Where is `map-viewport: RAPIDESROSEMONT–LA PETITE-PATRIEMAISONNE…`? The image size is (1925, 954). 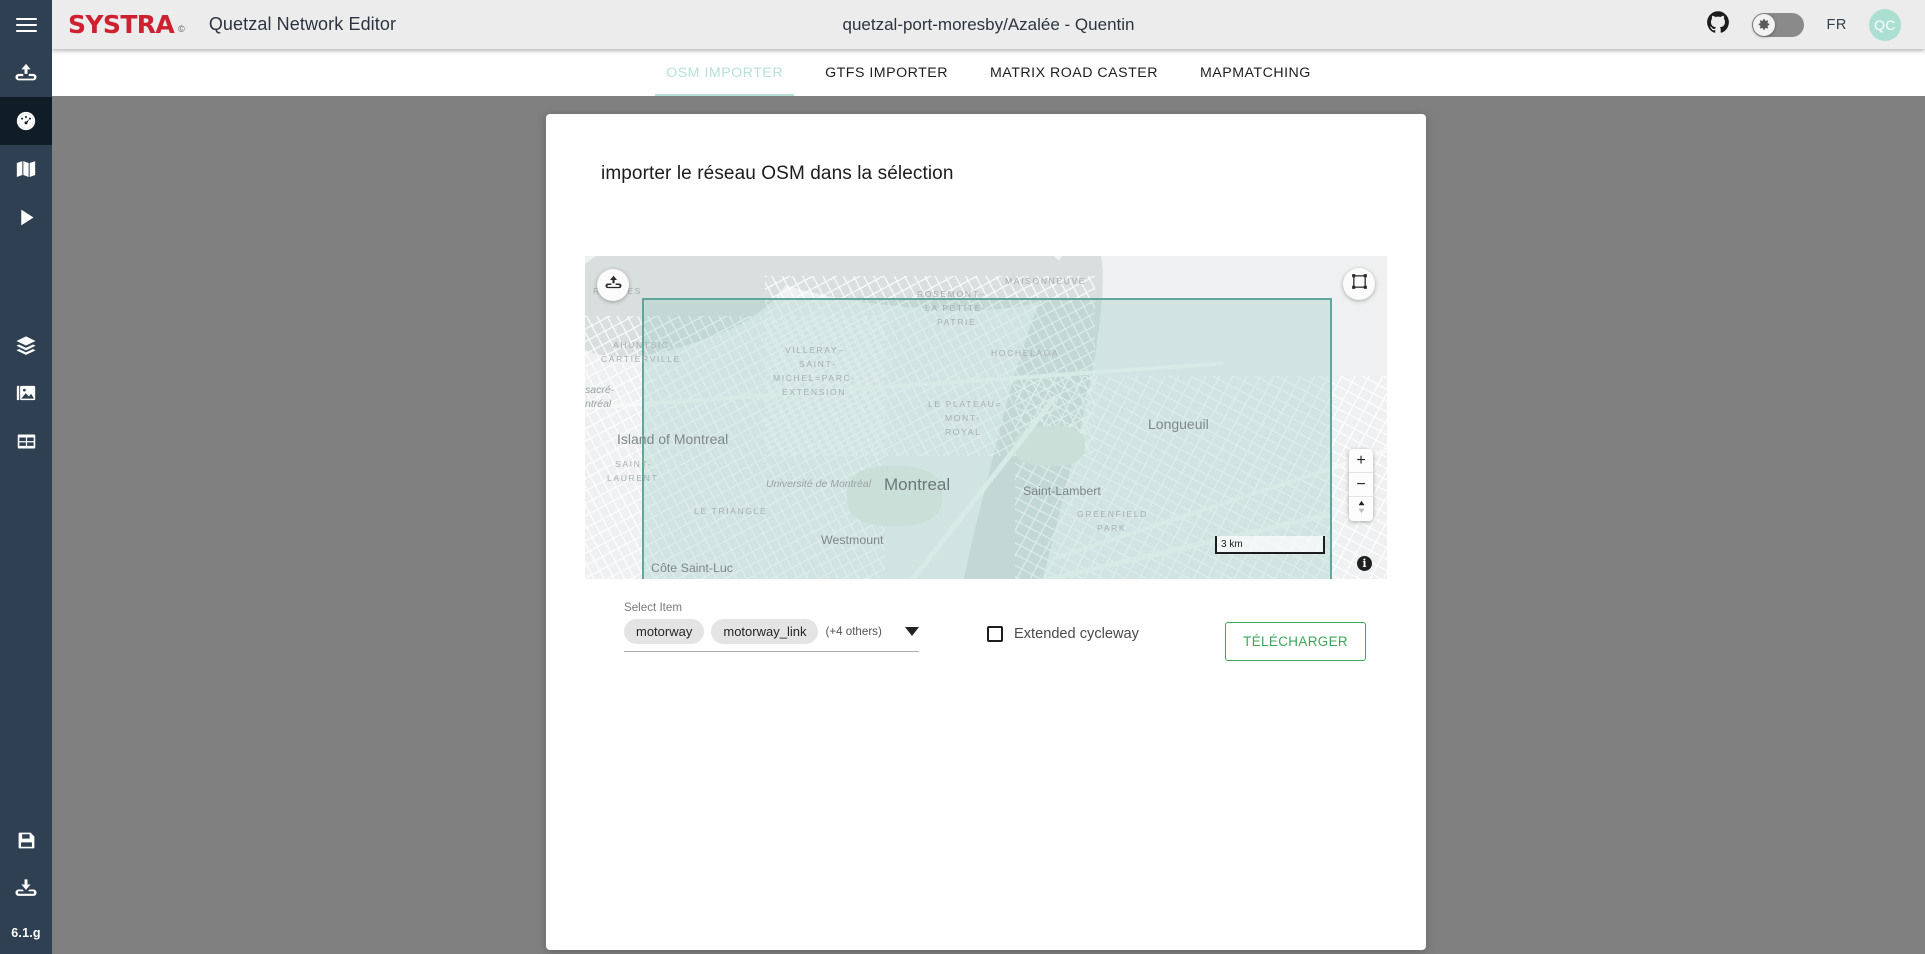
map-viewport: RAPIDESROSEMONT–LA PETITE-PATRIEMAISONNE… is located at coordinates (986, 417).